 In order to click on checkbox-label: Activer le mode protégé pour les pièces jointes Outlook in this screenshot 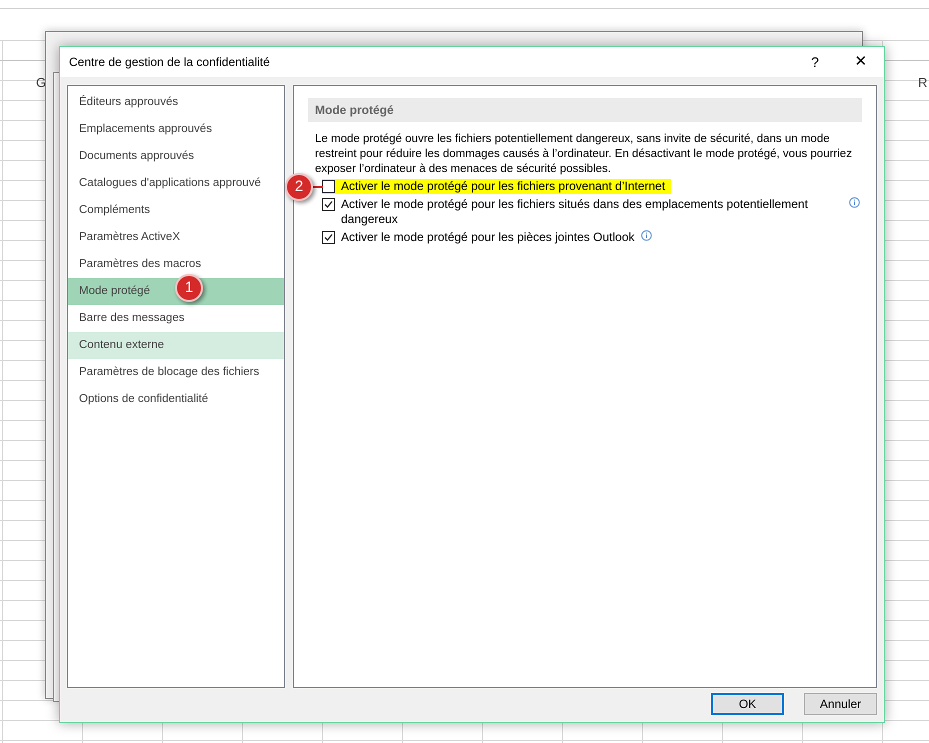, I will do `click(487, 237)`.